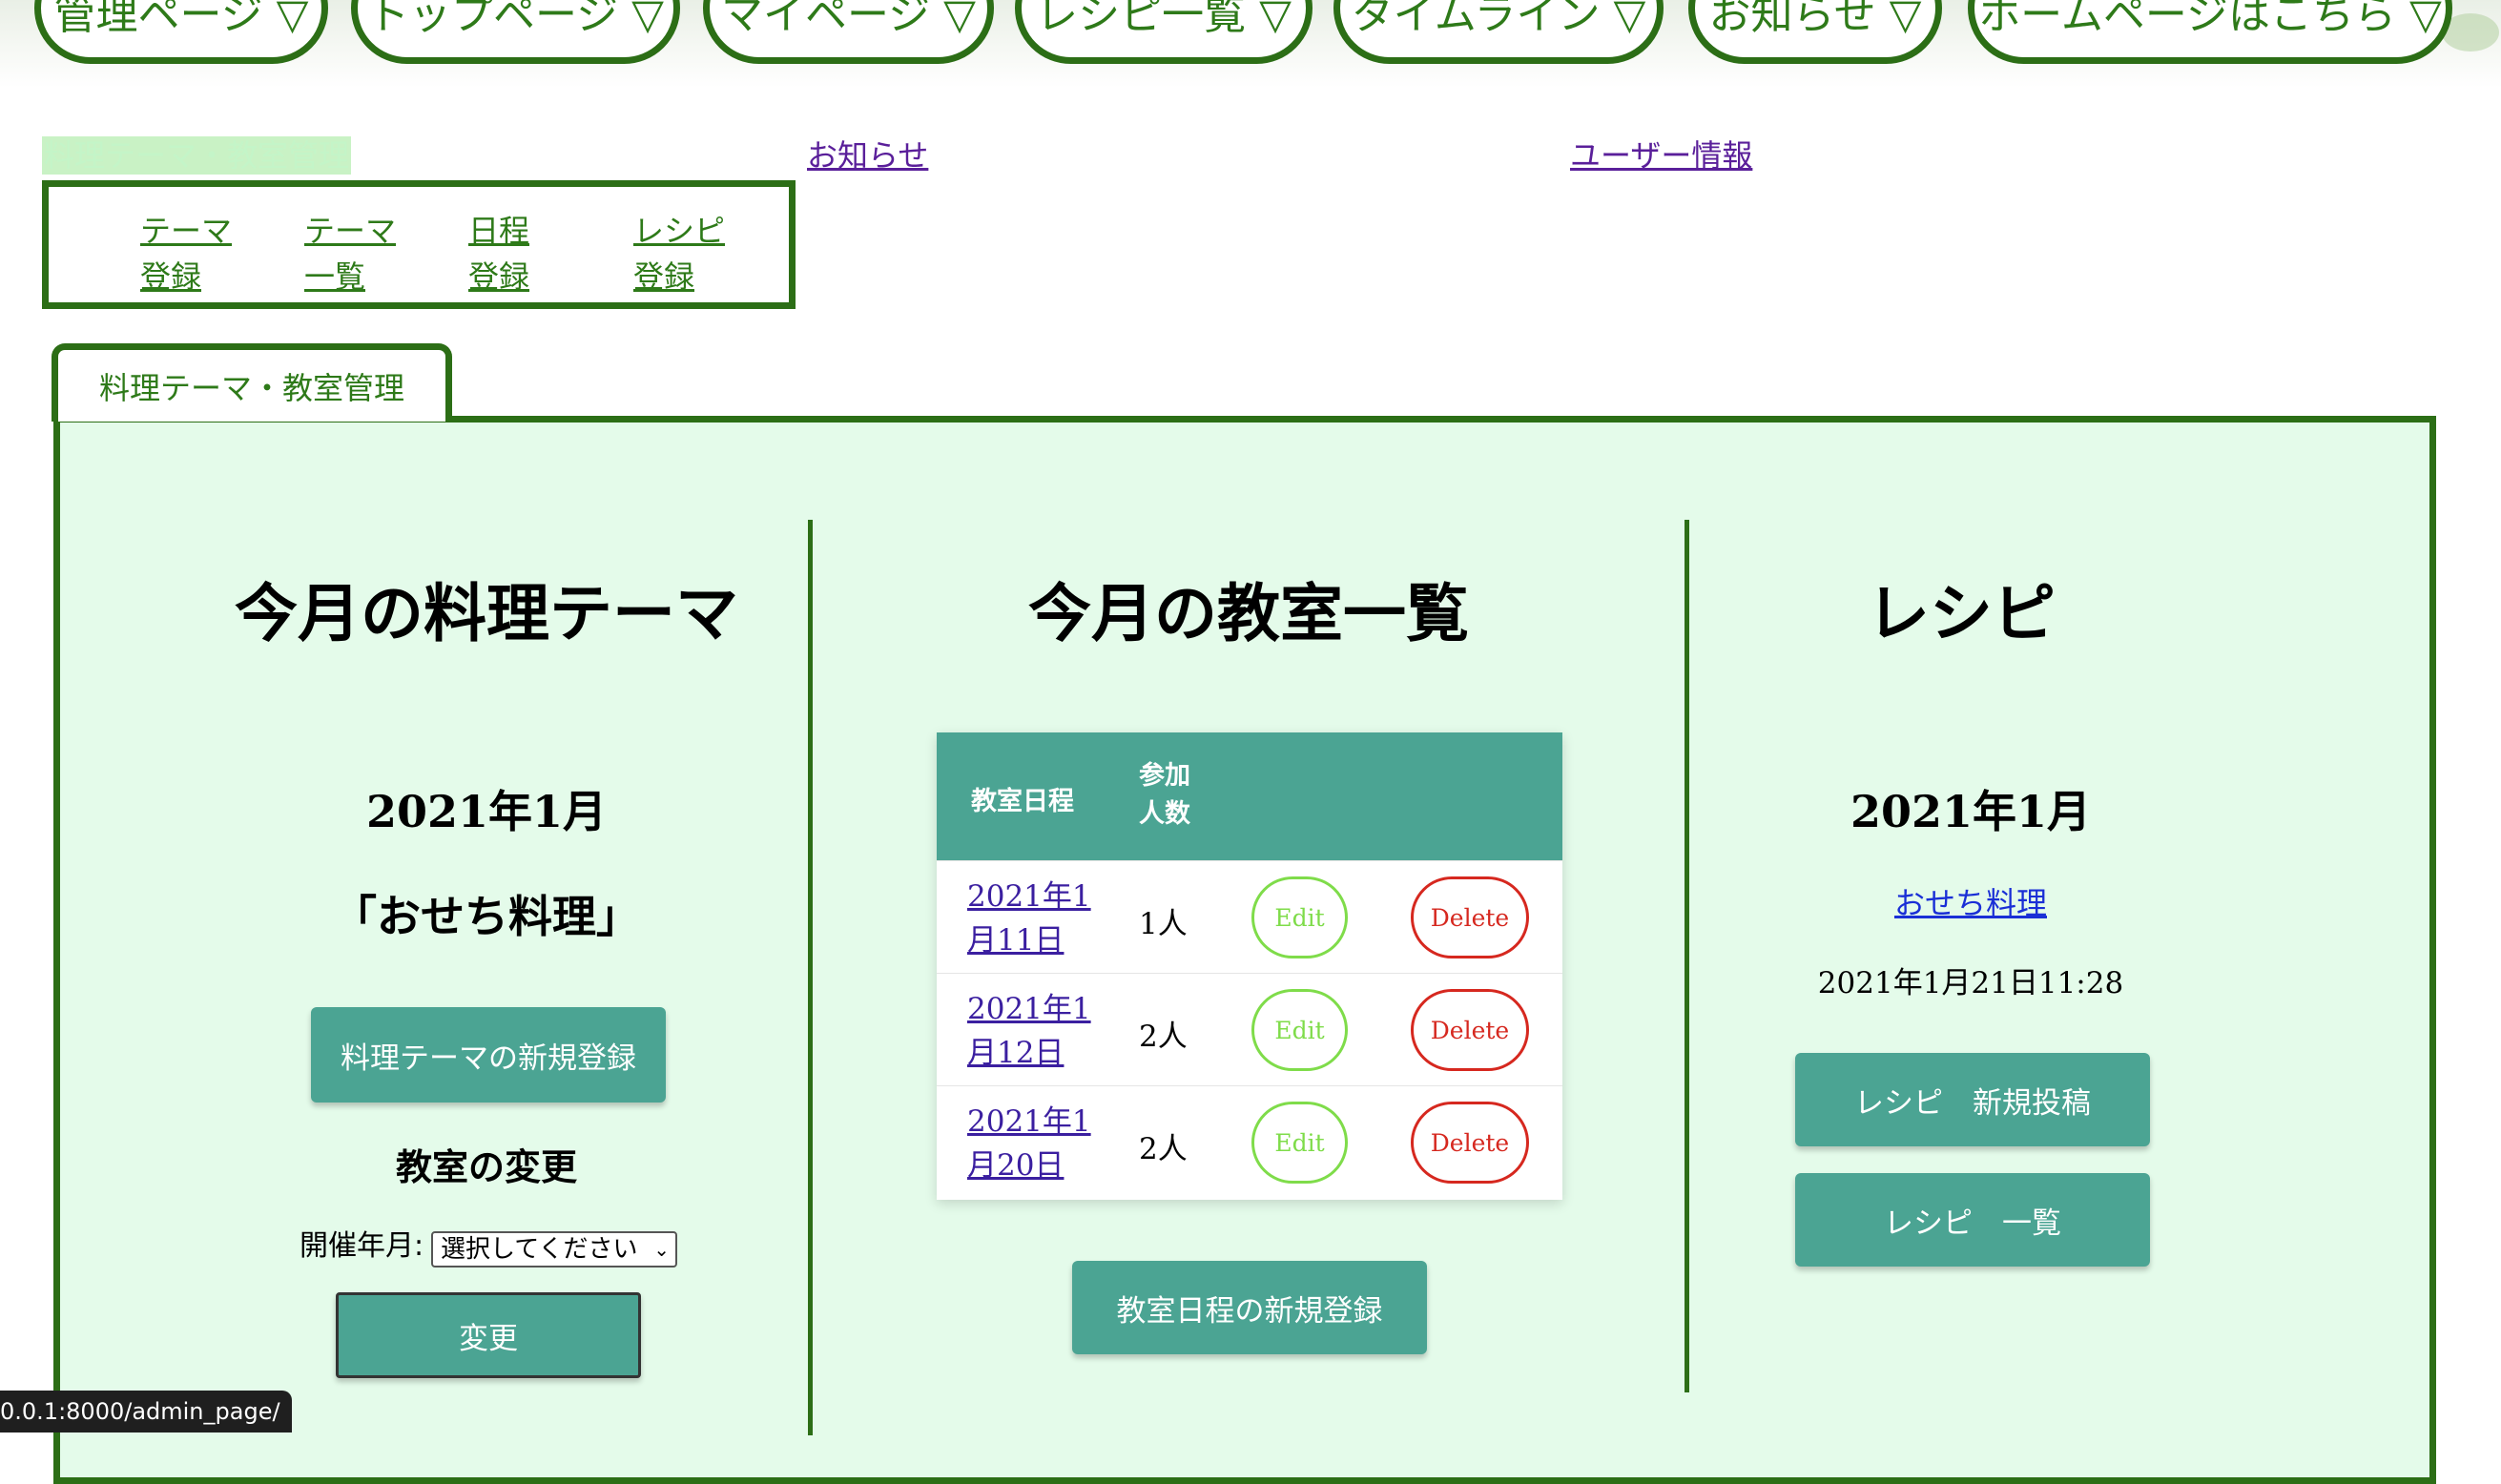 The height and width of the screenshot is (1484, 2501). Describe the element at coordinates (1165, 814) in the screenshot. I see `header-count-line: 人数` at that location.